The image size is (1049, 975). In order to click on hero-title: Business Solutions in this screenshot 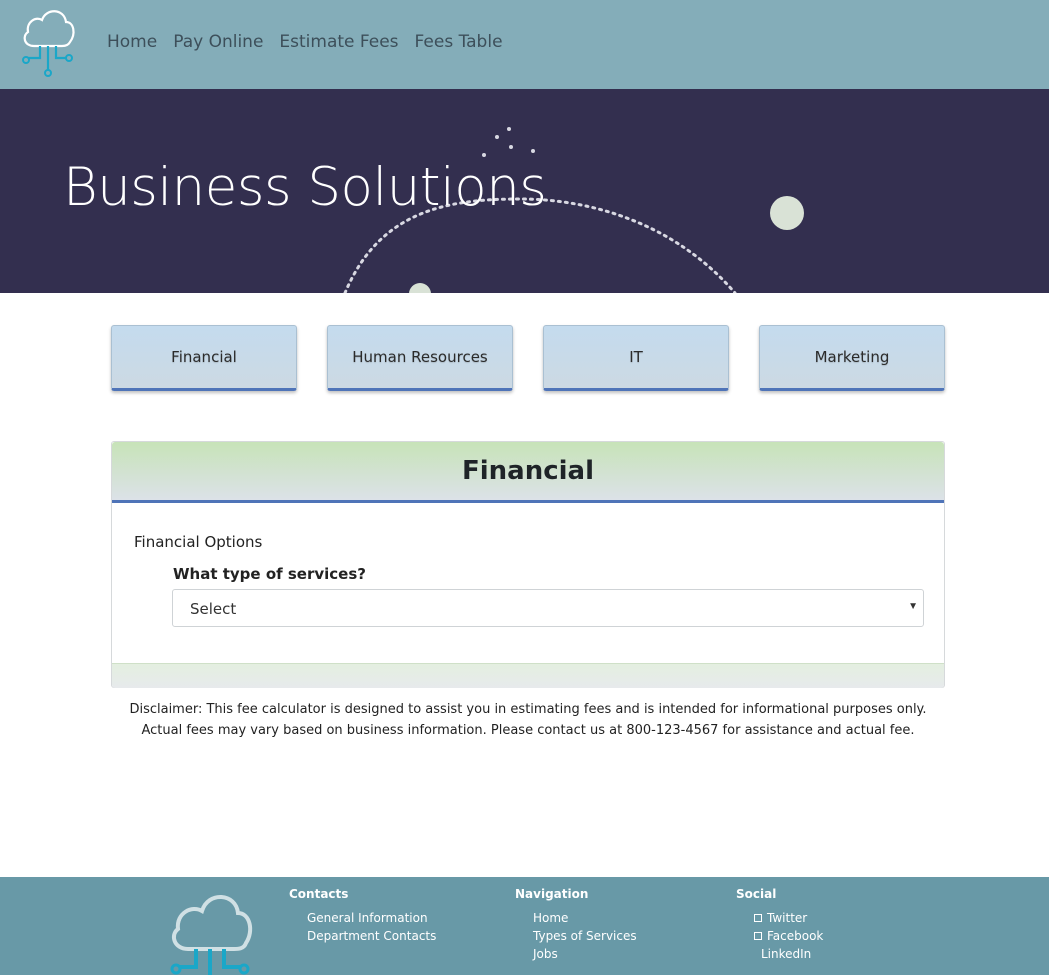, I will do `click(305, 187)`.